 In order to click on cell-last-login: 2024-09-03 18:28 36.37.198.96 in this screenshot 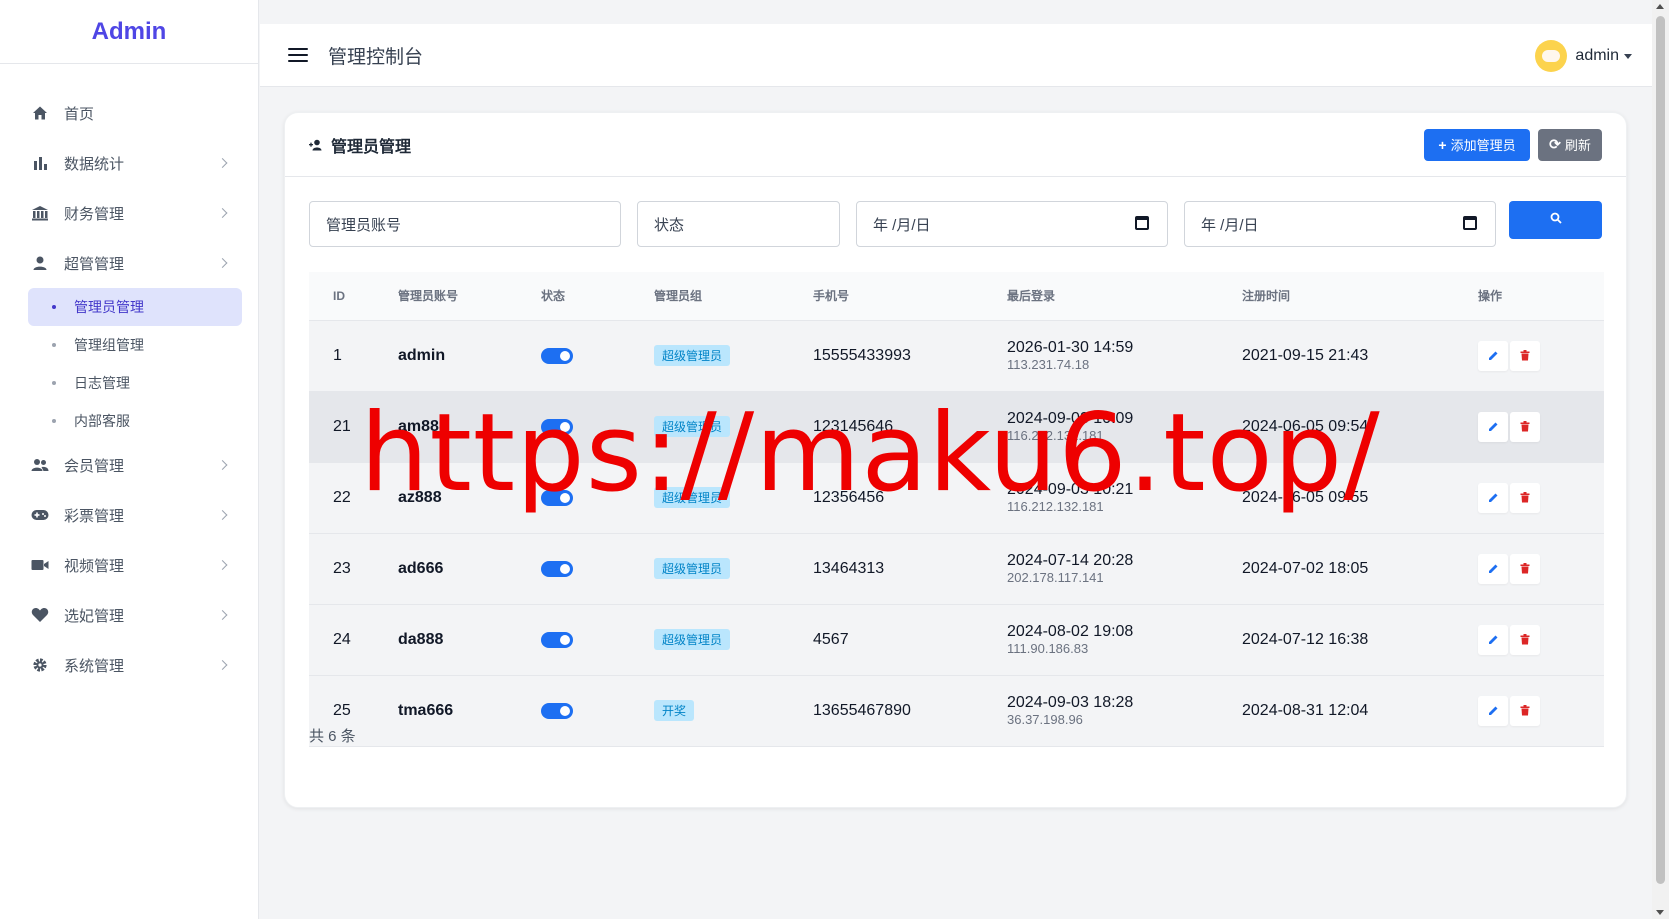, I will do `click(1124, 710)`.